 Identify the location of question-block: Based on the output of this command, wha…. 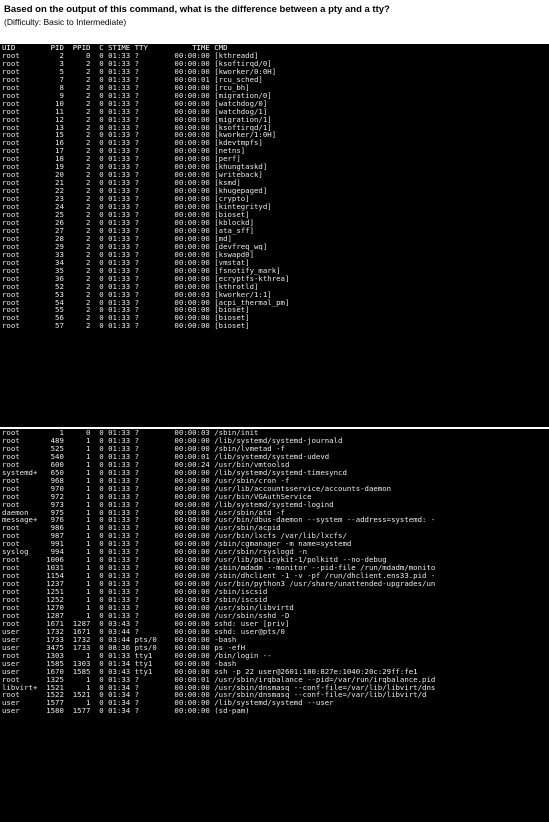
(274, 15).